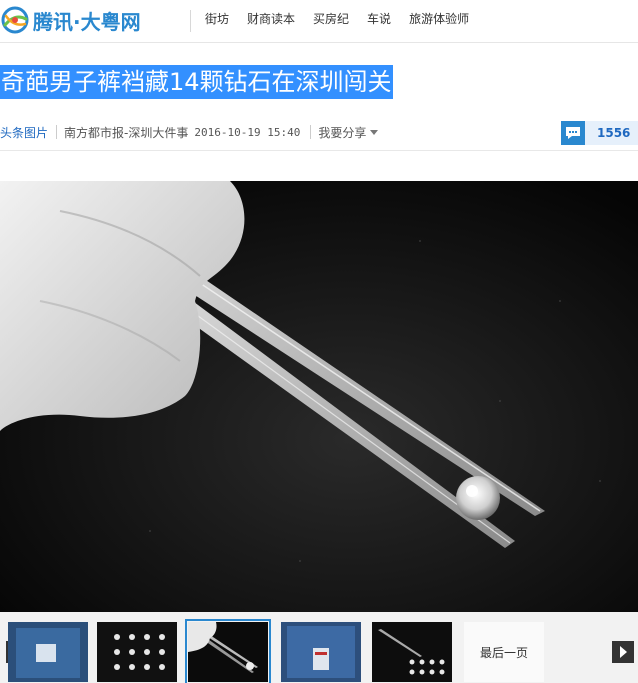 The width and height of the screenshot is (638, 683). I want to click on share-button: 我要分享, so click(348, 132).